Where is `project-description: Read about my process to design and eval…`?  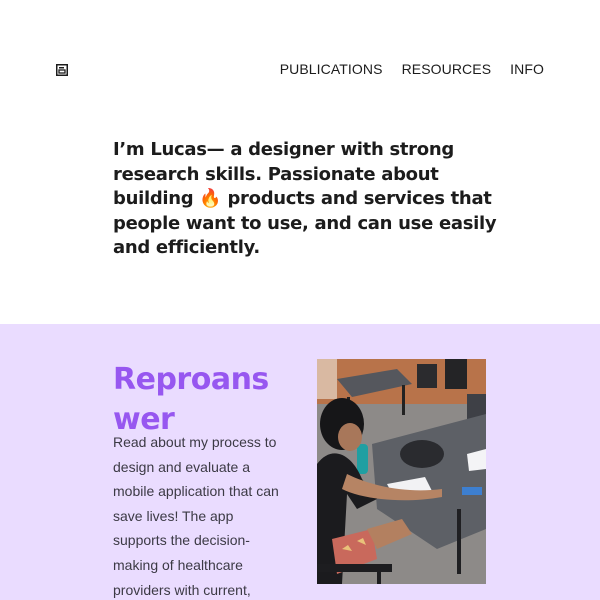
project-description: Read about my process to design and eval… is located at coordinates (196, 516).